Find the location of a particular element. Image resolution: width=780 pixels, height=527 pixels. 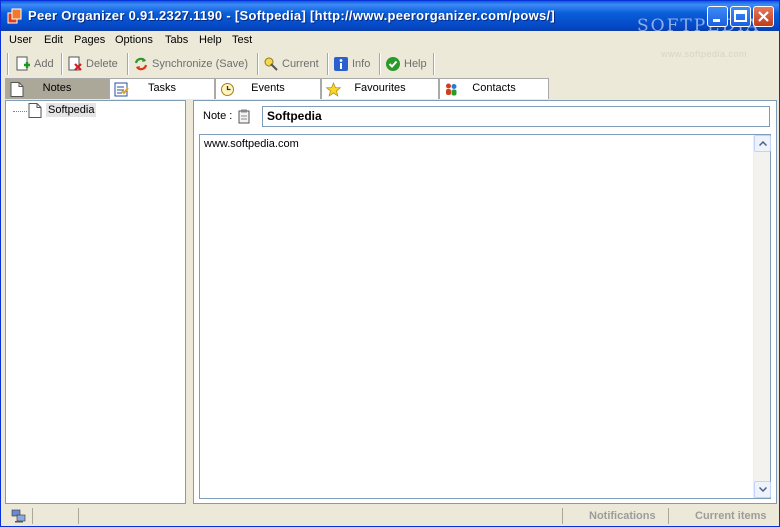

tab-events: Events is located at coordinates (268, 88).